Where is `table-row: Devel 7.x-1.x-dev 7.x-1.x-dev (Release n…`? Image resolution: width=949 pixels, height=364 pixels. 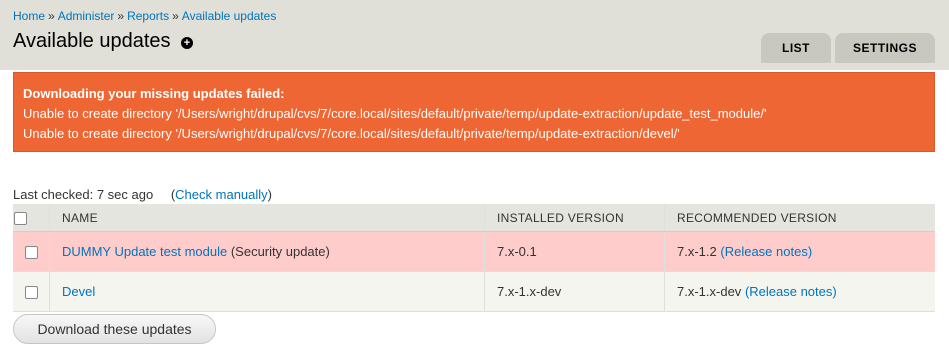
table-row: Devel 7.x-1.x-dev 7.x-1.x-dev (Release n… is located at coordinates (474, 291).